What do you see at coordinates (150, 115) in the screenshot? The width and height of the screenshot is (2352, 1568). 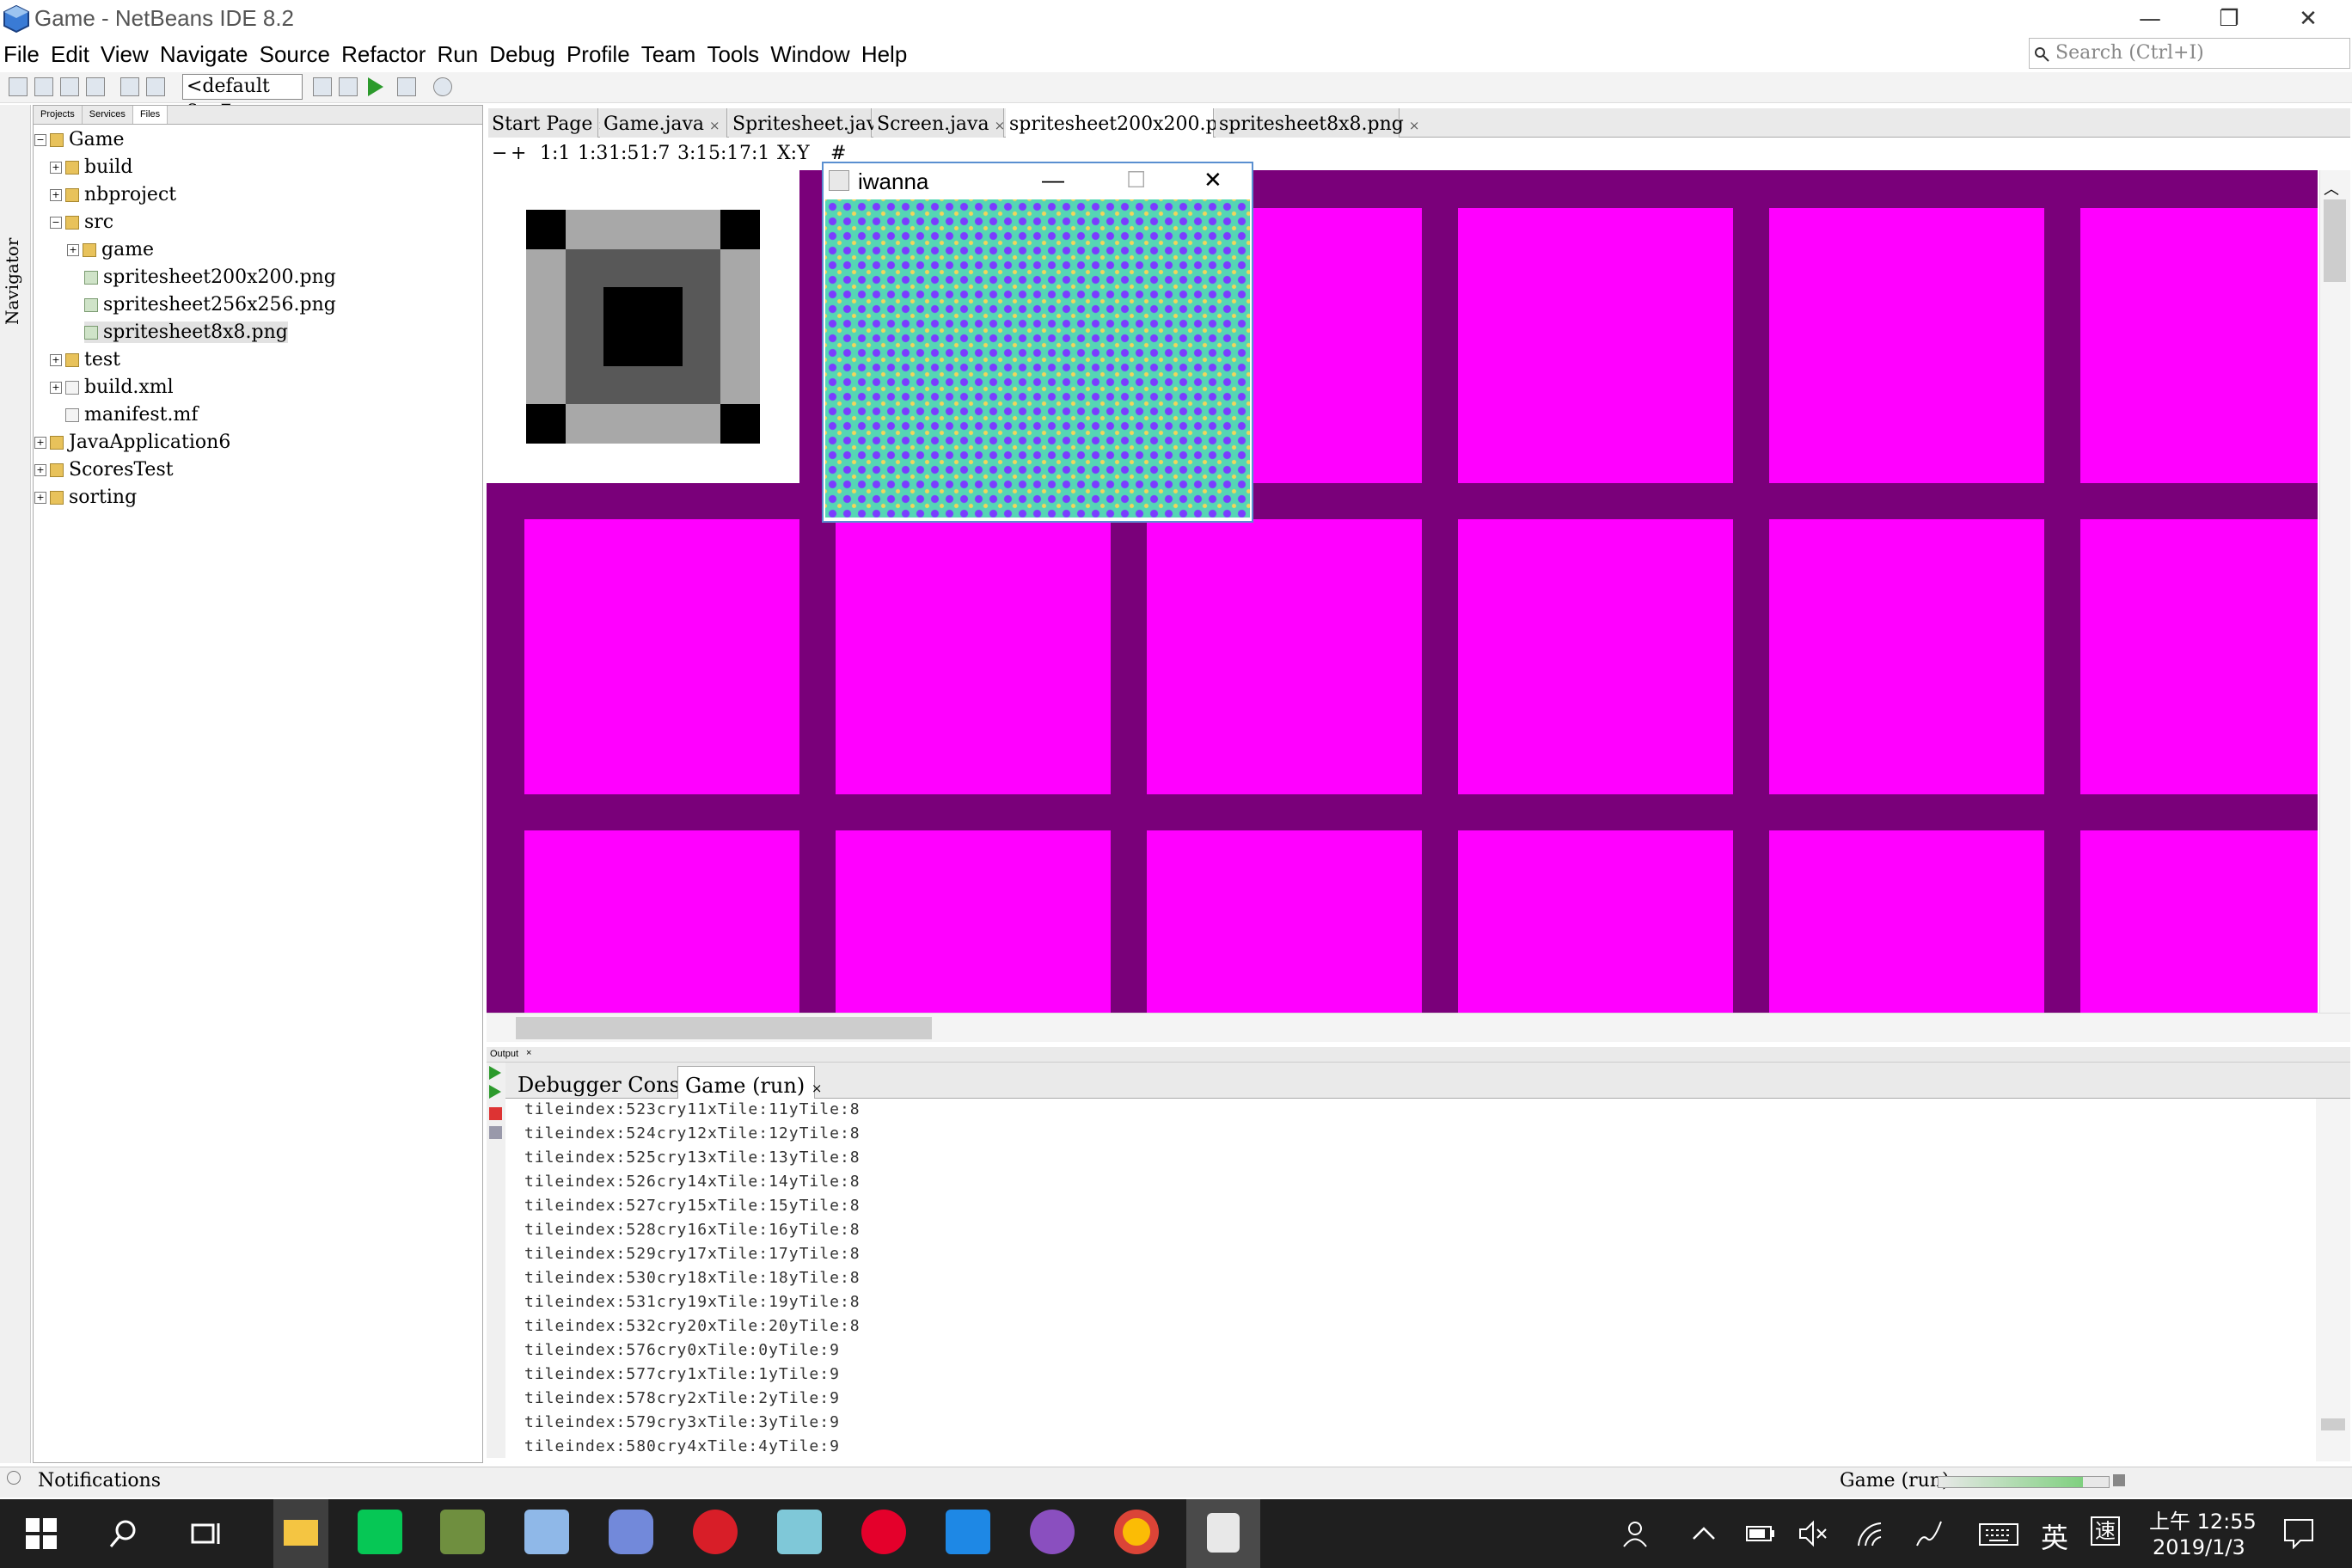 I see `tab-files: Files` at bounding box center [150, 115].